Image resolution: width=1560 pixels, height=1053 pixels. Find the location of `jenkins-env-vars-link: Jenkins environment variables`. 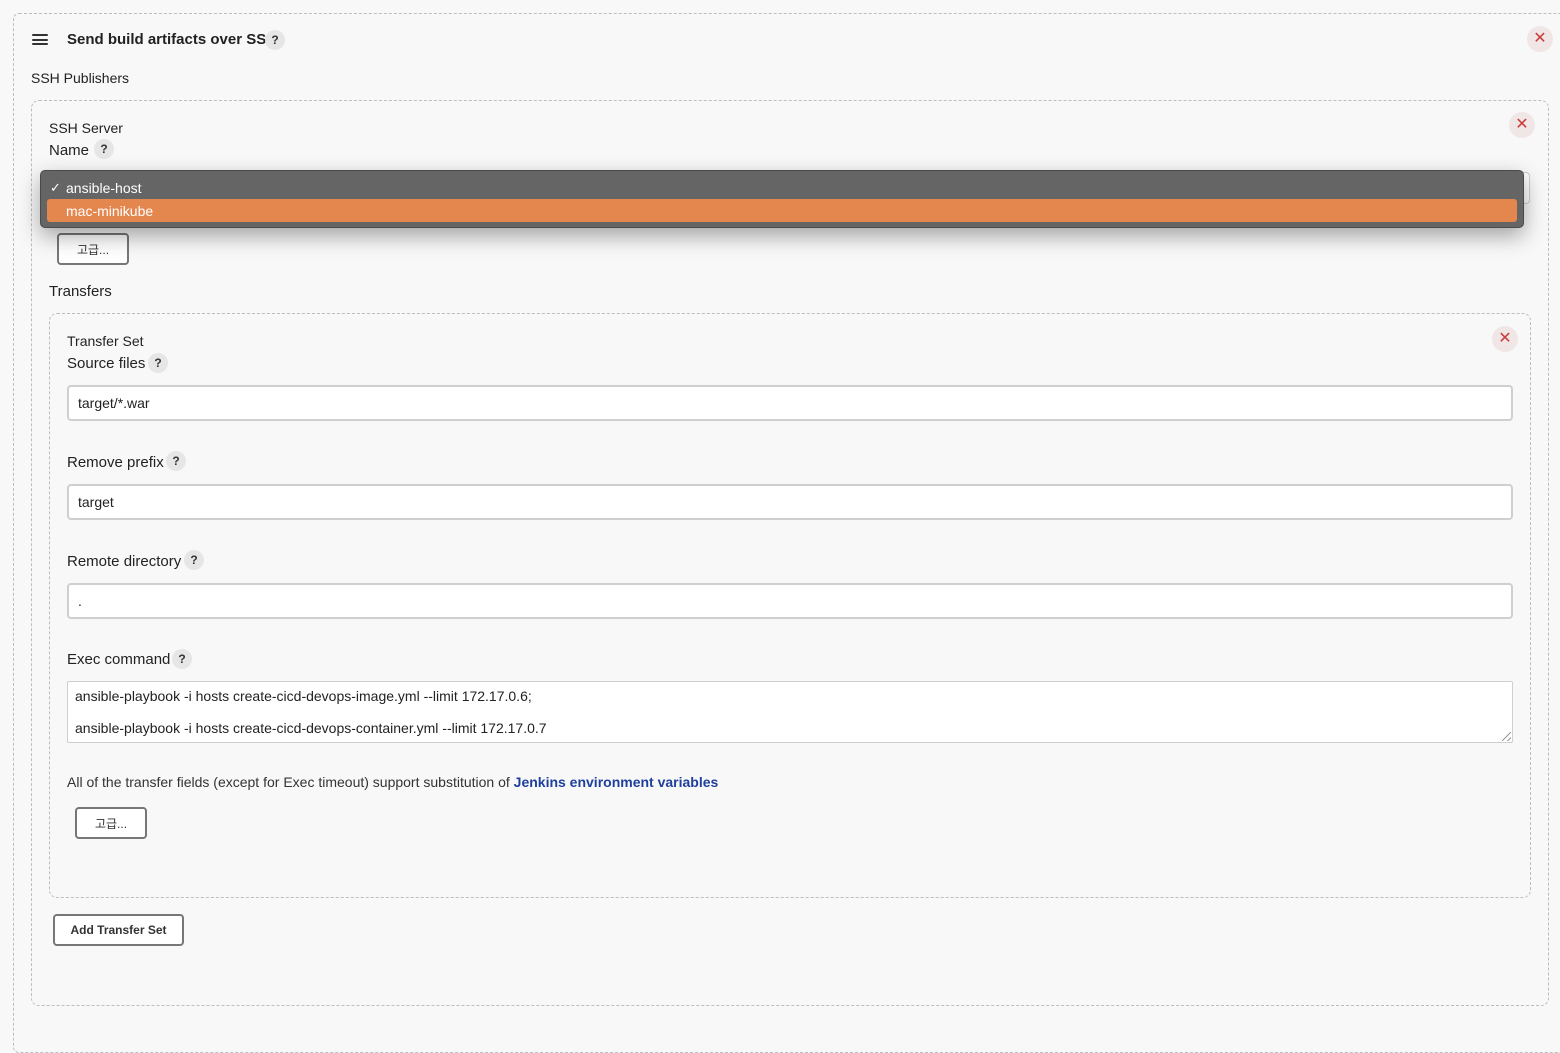

jenkins-env-vars-link: Jenkins environment variables is located at coordinates (616, 782).